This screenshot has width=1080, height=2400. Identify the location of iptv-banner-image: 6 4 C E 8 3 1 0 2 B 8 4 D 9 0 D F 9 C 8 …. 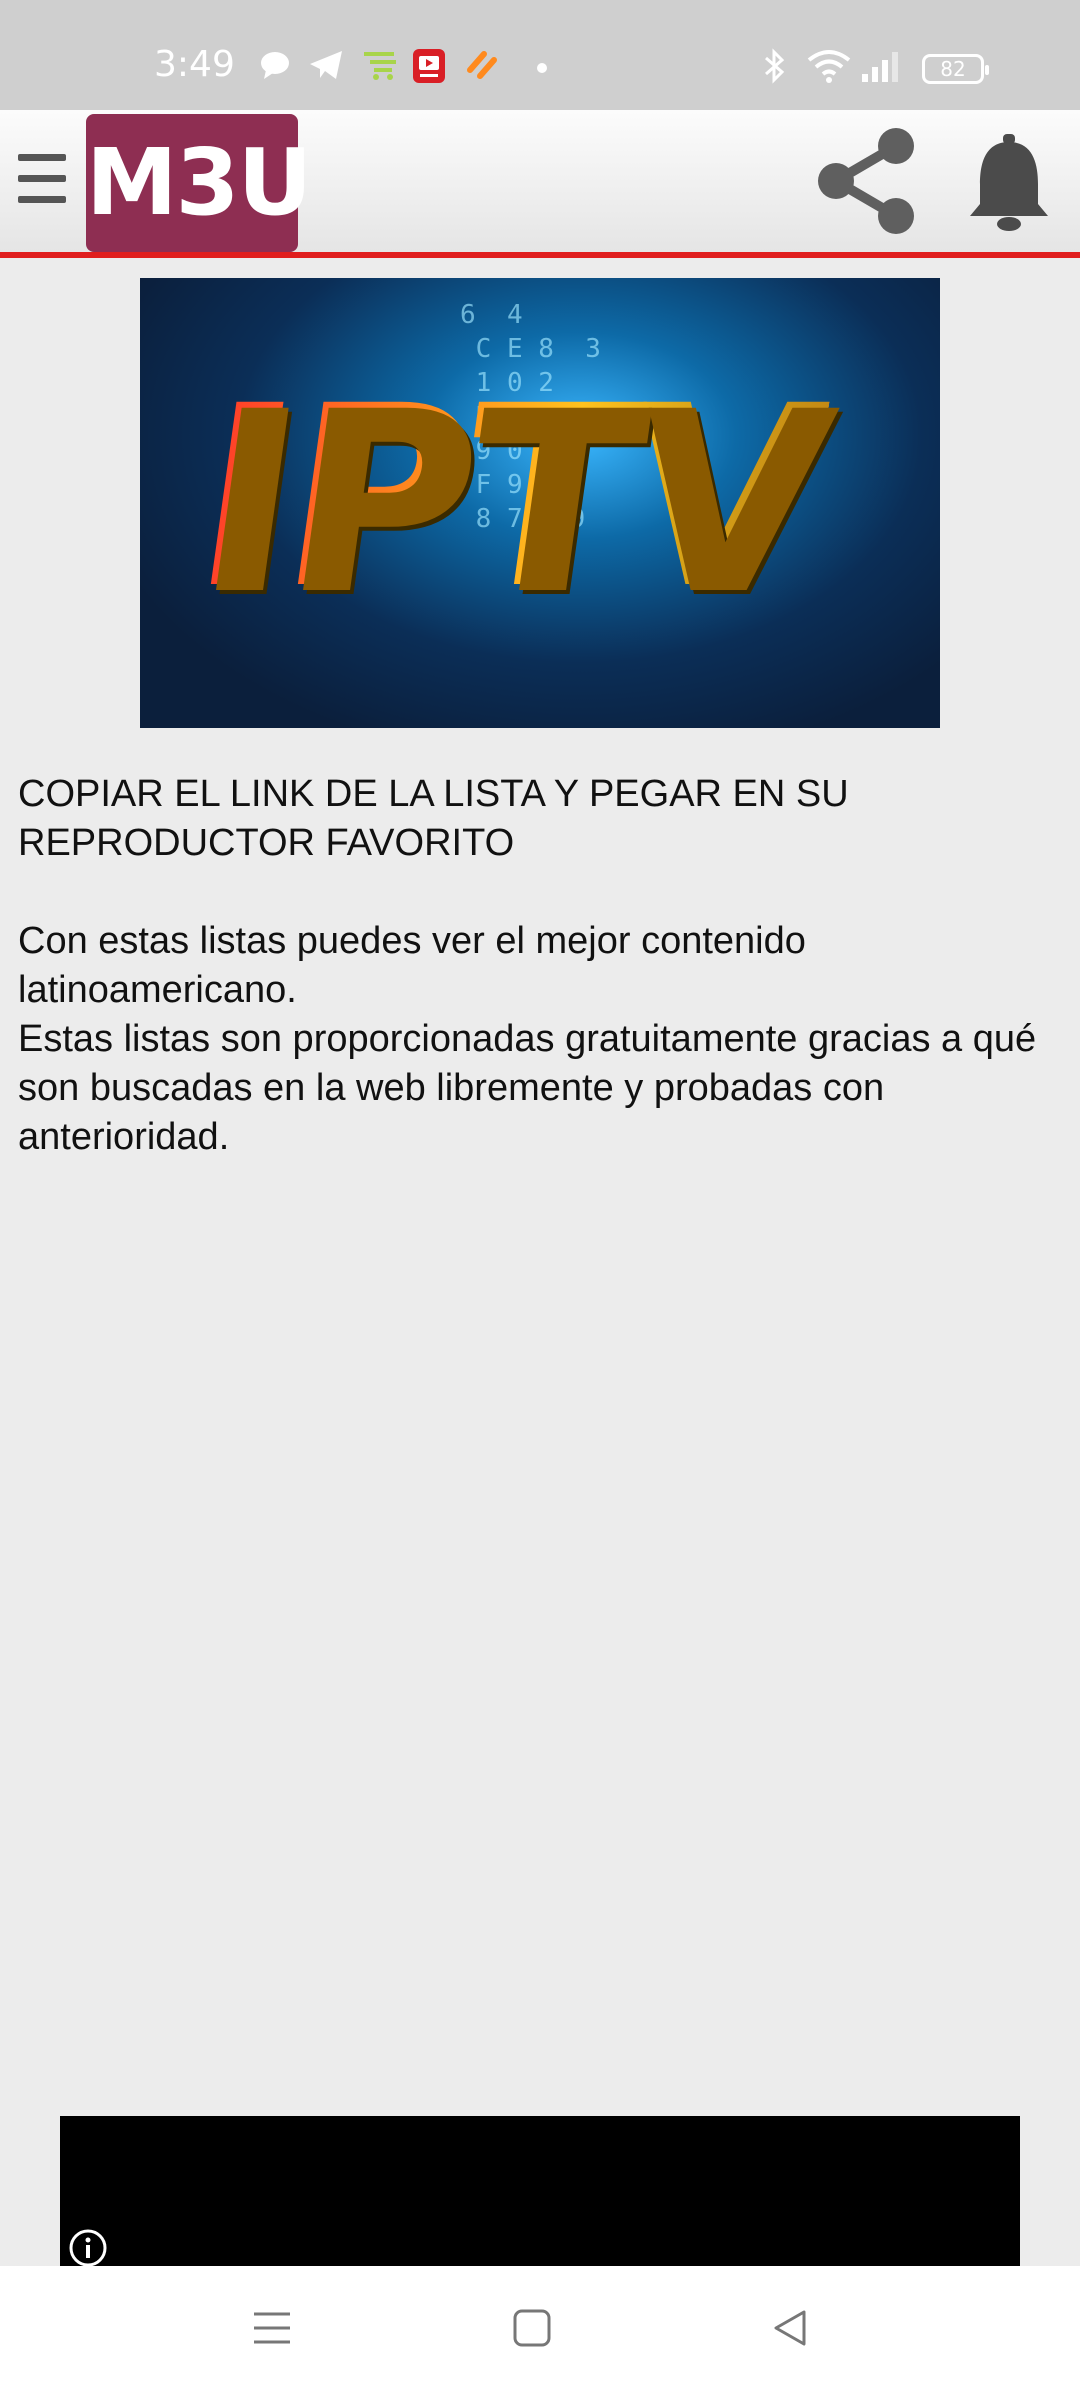
(540, 503).